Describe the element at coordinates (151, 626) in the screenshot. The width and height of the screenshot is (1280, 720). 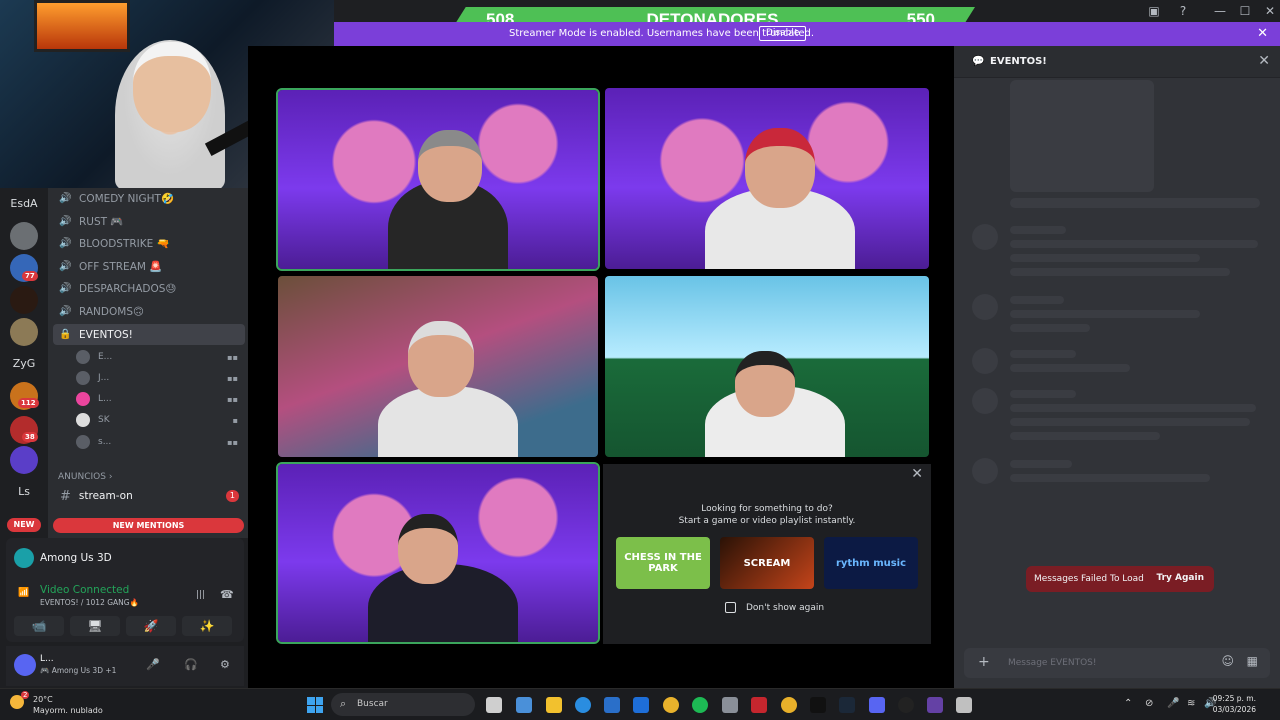
I see `activities-button: 🚀` at that location.